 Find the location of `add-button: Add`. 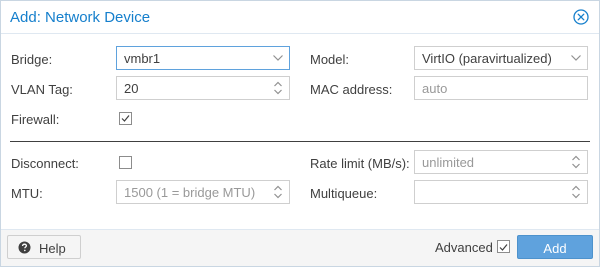

add-button: Add is located at coordinates (555, 247).